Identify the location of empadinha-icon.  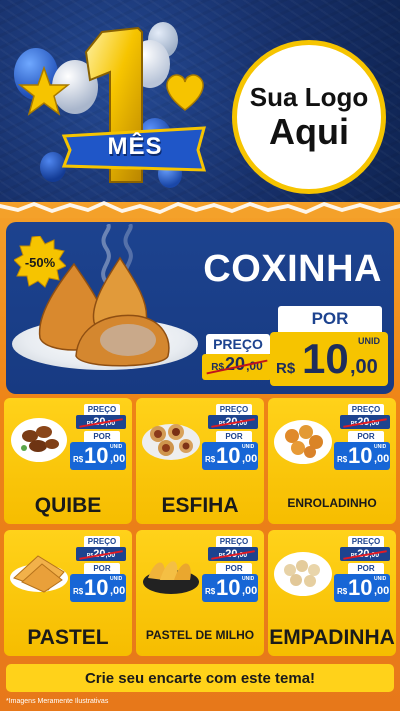
(303, 574).